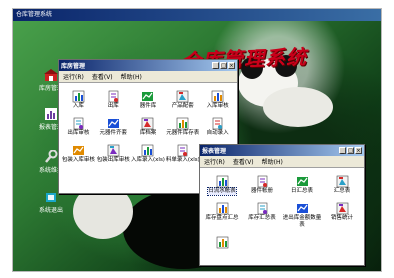 This screenshot has width=394, height=278. What do you see at coordinates (217, 133) in the screenshot?
I see `item-label: 自动录入` at bounding box center [217, 133].